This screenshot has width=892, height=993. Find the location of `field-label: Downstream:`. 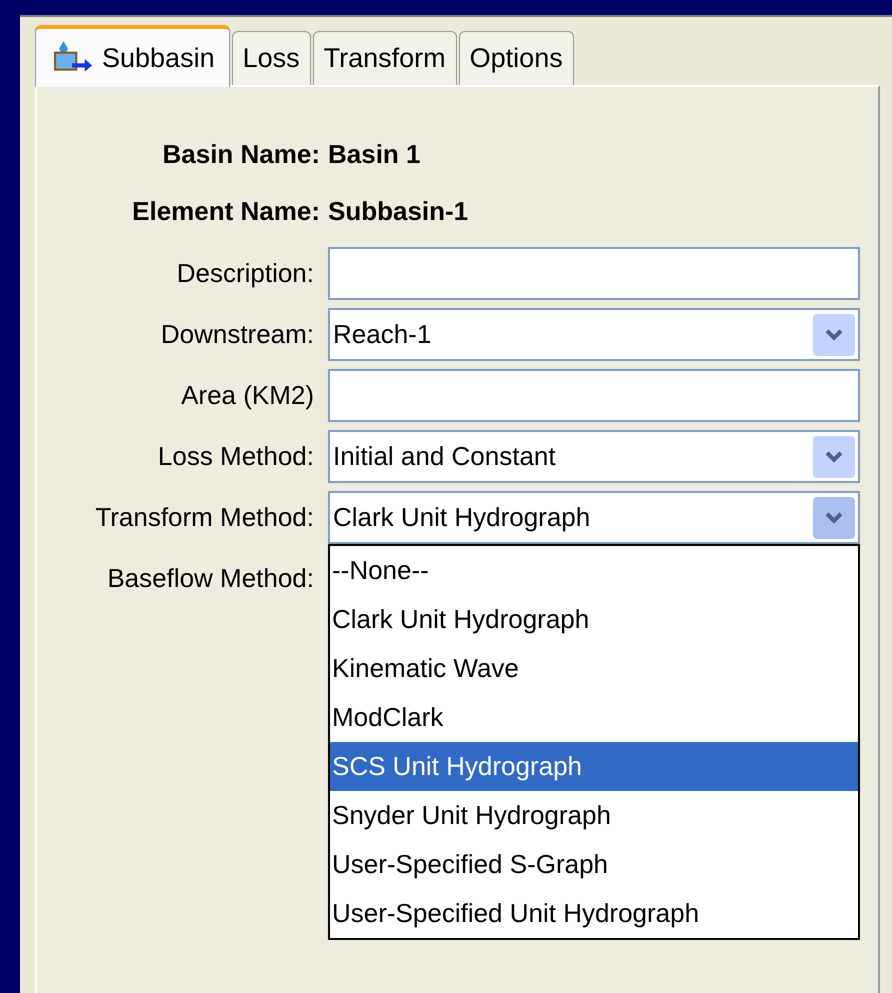

field-label: Downstream: is located at coordinates (237, 334).